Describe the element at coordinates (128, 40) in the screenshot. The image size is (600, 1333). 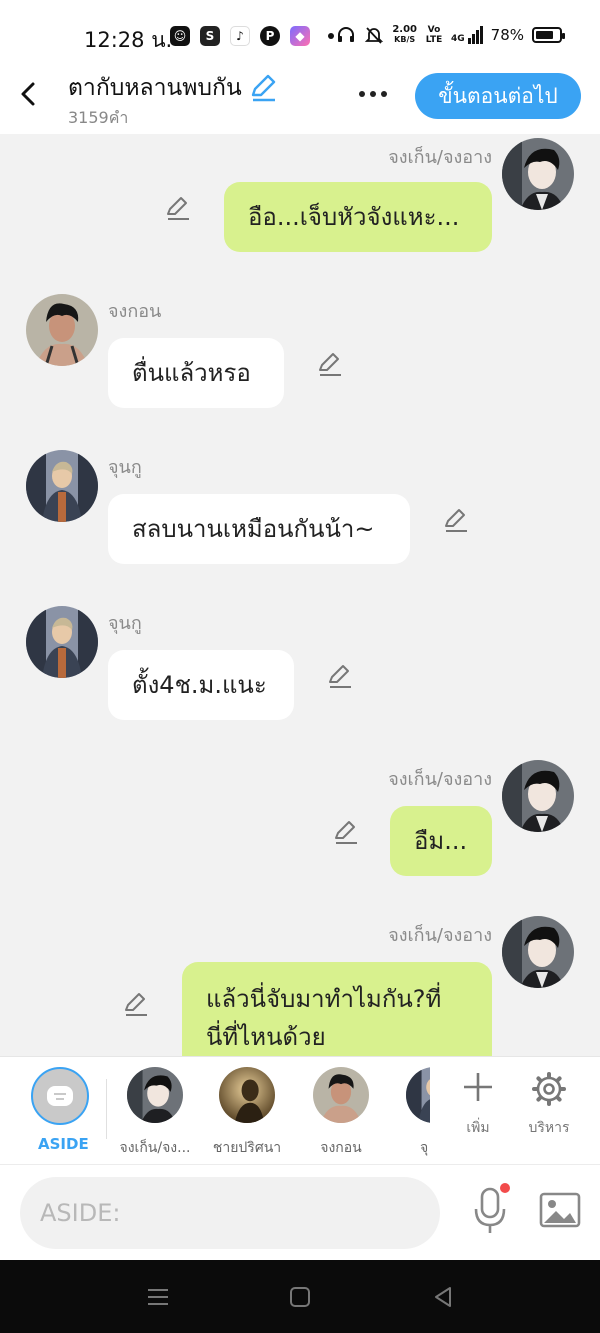
I see `status-time: 12:28 น.` at that location.